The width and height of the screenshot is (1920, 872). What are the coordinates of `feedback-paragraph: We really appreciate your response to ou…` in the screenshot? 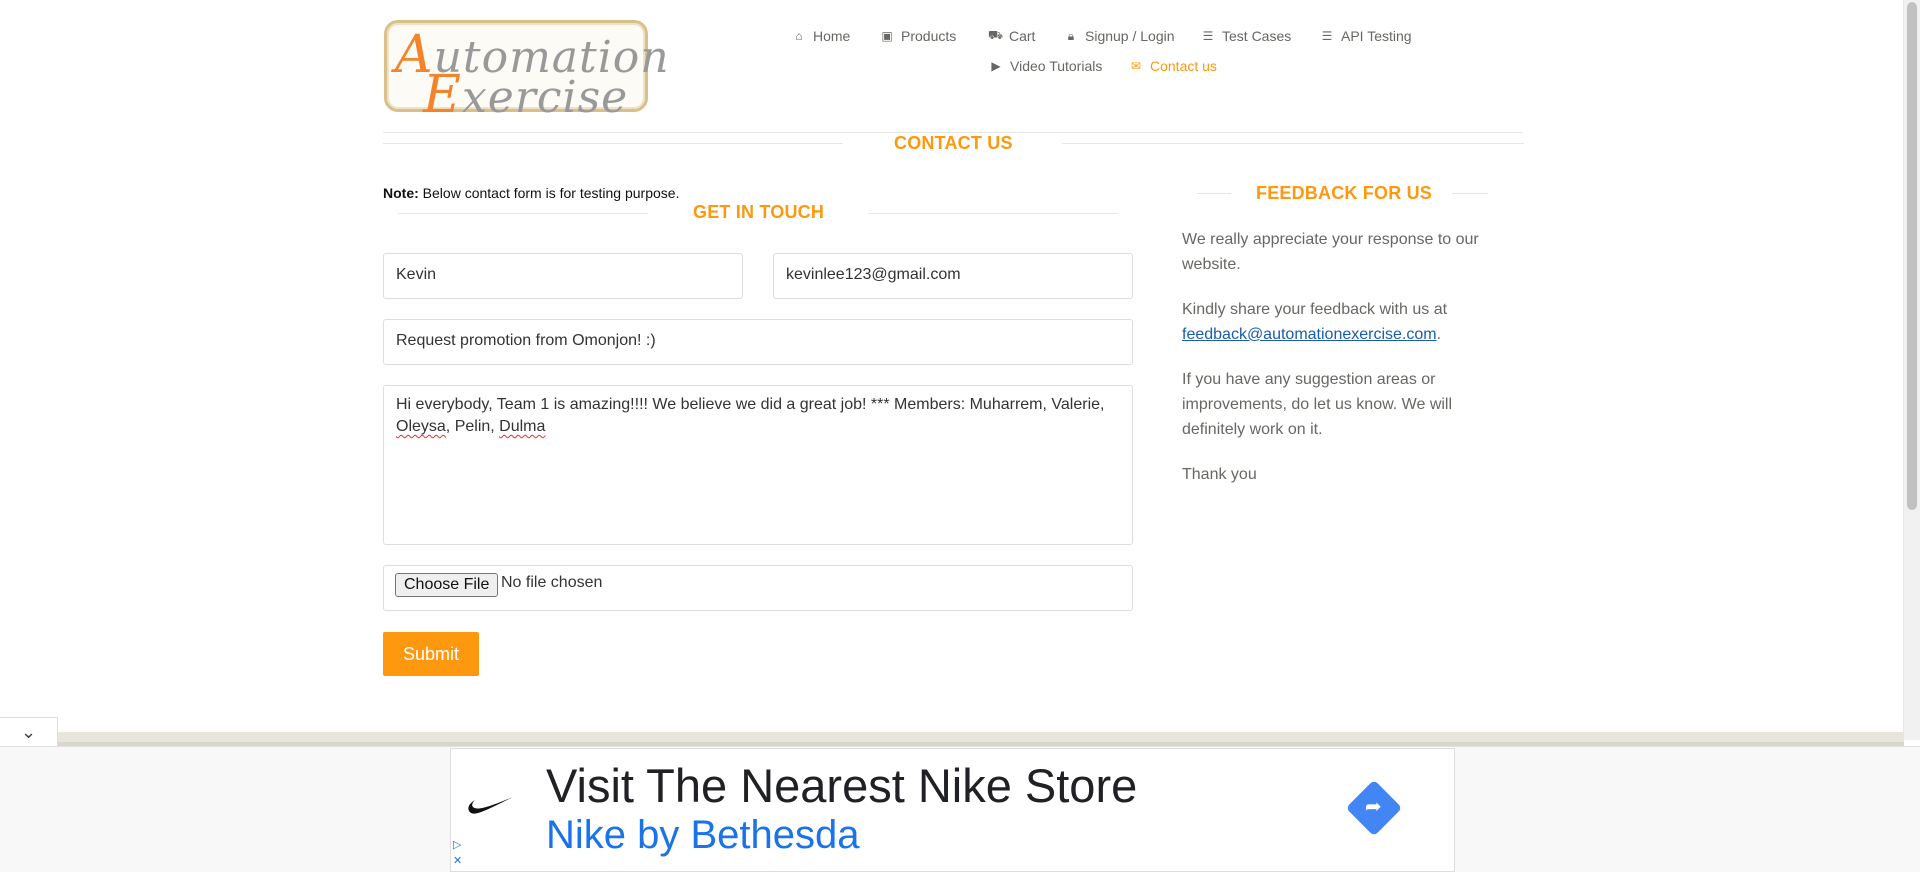 It's located at (1330, 252).